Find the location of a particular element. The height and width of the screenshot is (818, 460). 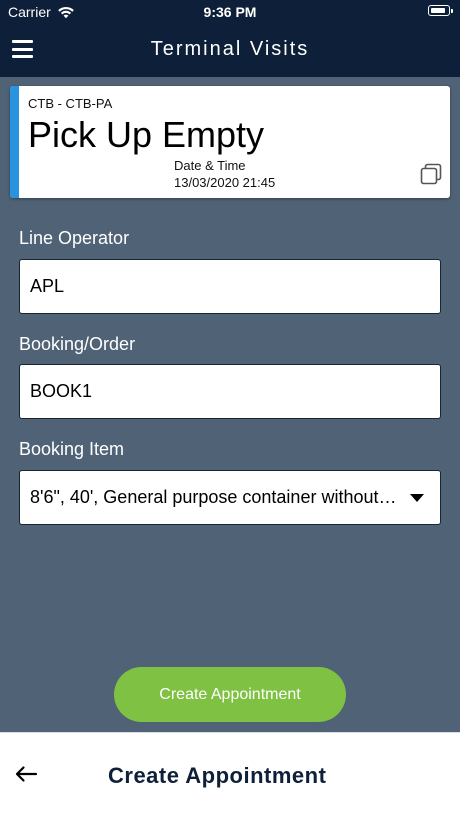

card-visit-type: Pick Up Empty is located at coordinates (146, 134).